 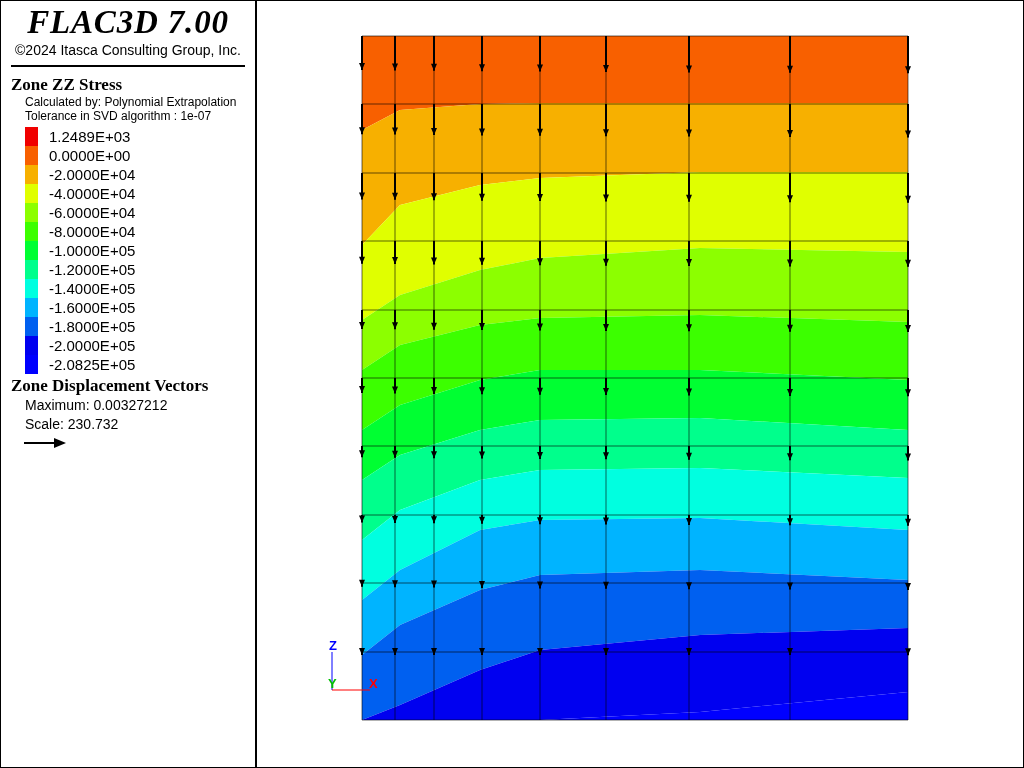 What do you see at coordinates (92, 212) in the screenshot?
I see `legend-value: -6.0000E+04` at bounding box center [92, 212].